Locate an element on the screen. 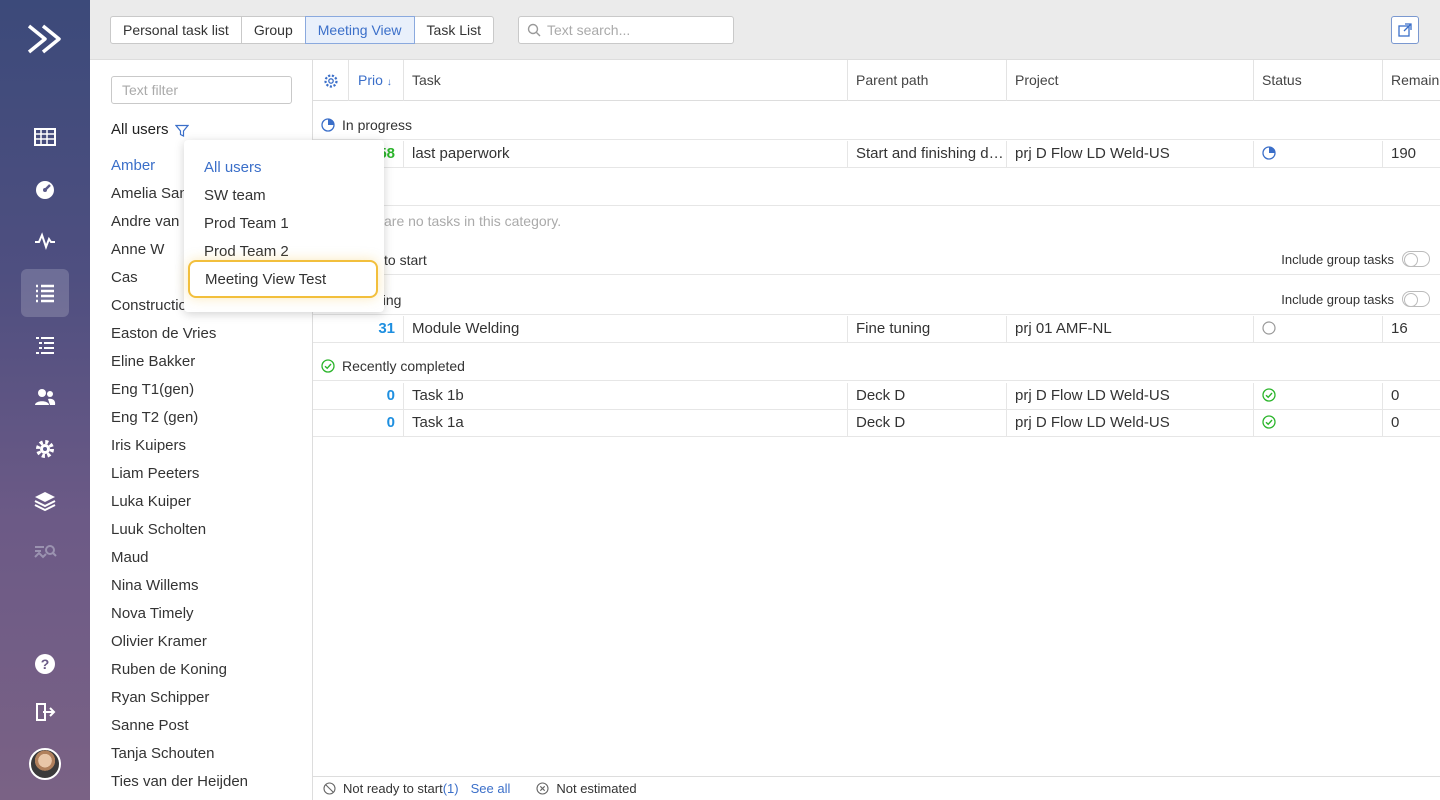 The width and height of the screenshot is (1440, 800). column-header-status: Status is located at coordinates (1318, 80).